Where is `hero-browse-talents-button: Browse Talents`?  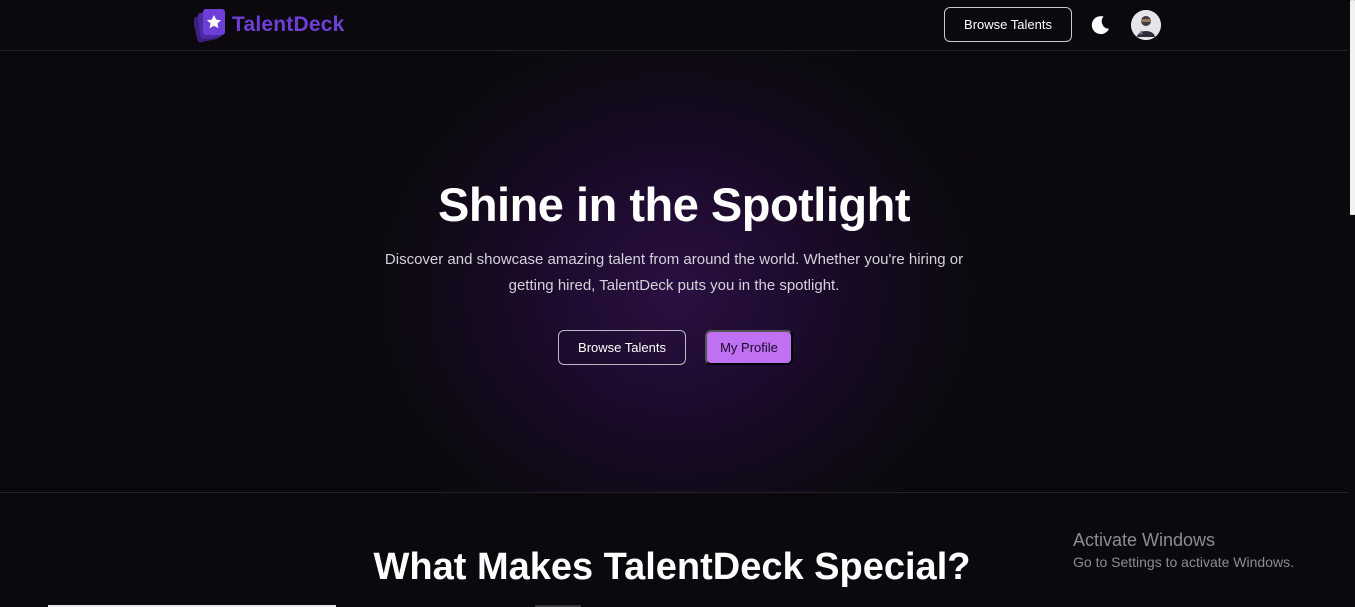
hero-browse-talents-button: Browse Talents is located at coordinates (622, 347).